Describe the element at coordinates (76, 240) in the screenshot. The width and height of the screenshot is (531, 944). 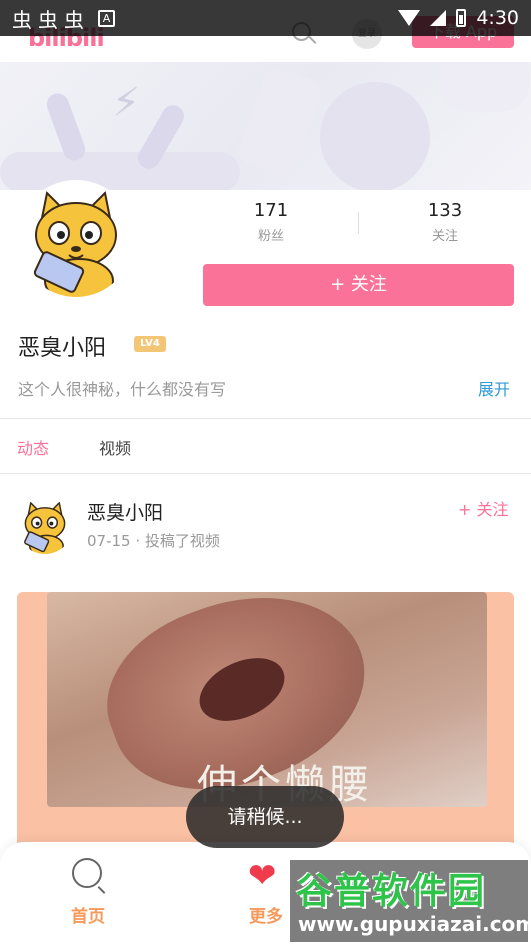
I see `avatar` at that location.